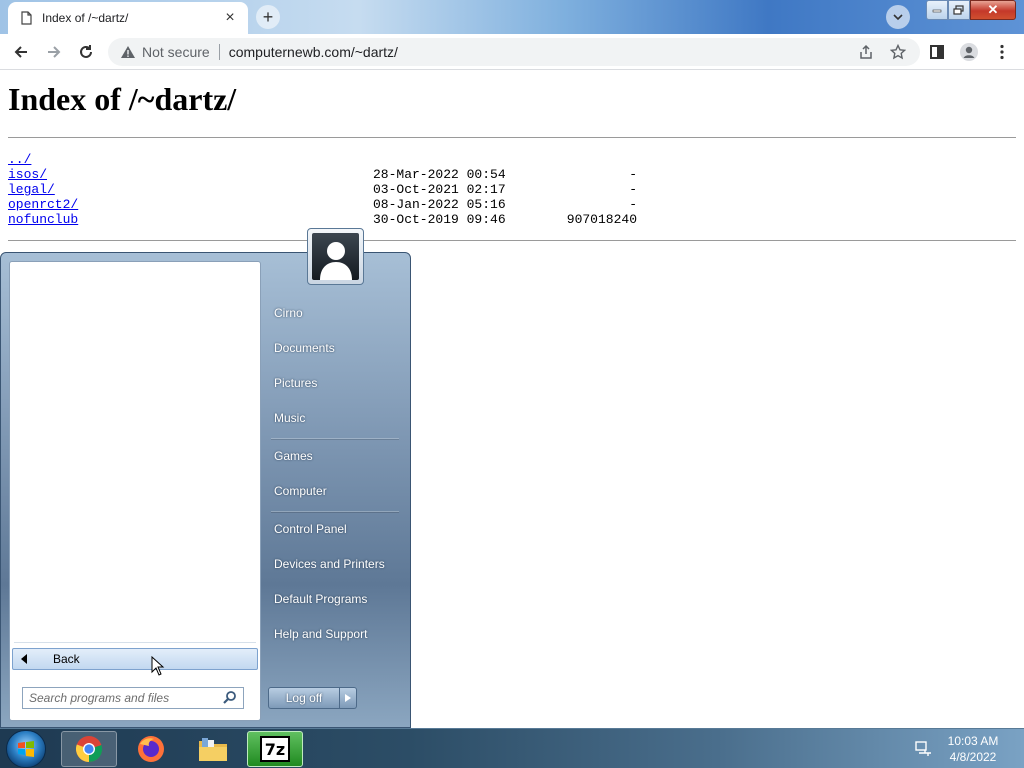 This screenshot has height=768, width=1024. I want to click on entry-link-parent: ../, so click(19, 159).